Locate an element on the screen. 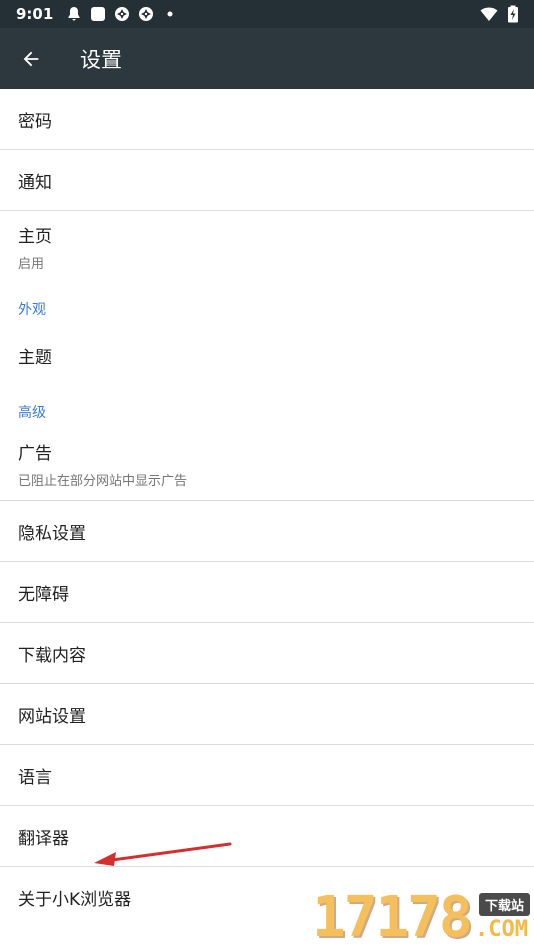 This screenshot has height=950, width=534. section-header-label: 高级 is located at coordinates (32, 413).